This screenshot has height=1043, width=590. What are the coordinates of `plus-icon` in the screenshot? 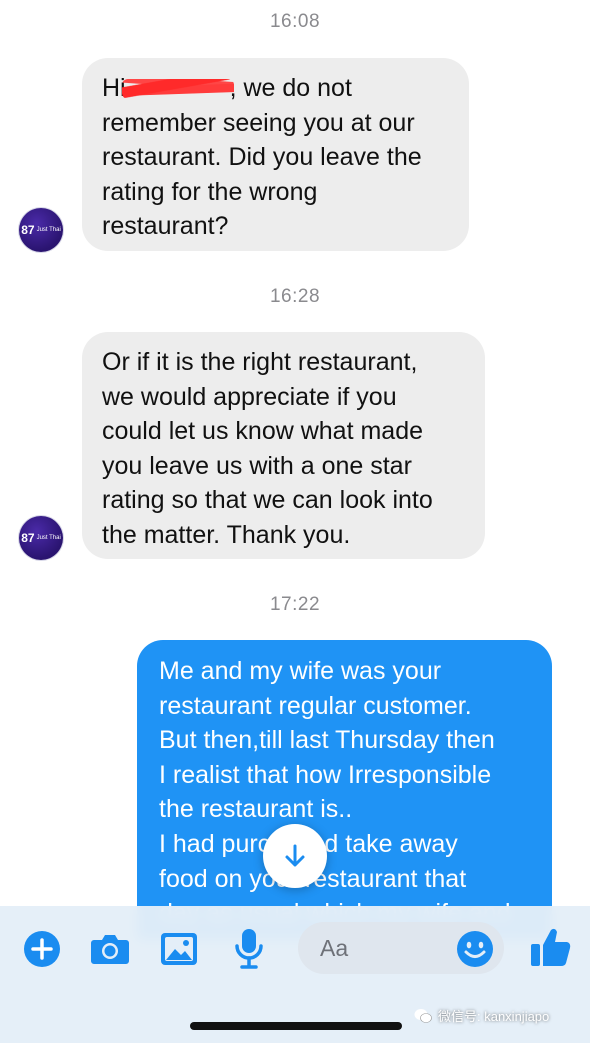 It's located at (42, 949).